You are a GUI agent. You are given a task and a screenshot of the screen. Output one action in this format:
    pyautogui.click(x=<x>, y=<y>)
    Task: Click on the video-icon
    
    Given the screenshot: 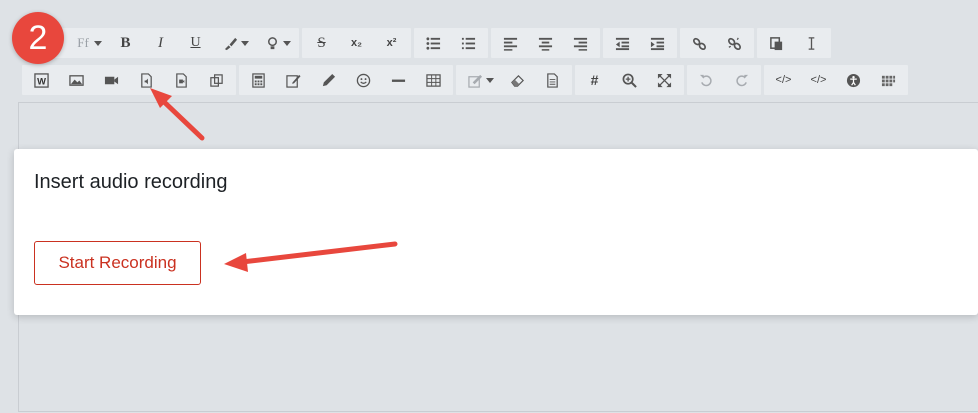 What is the action you would take?
    pyautogui.click(x=111, y=80)
    